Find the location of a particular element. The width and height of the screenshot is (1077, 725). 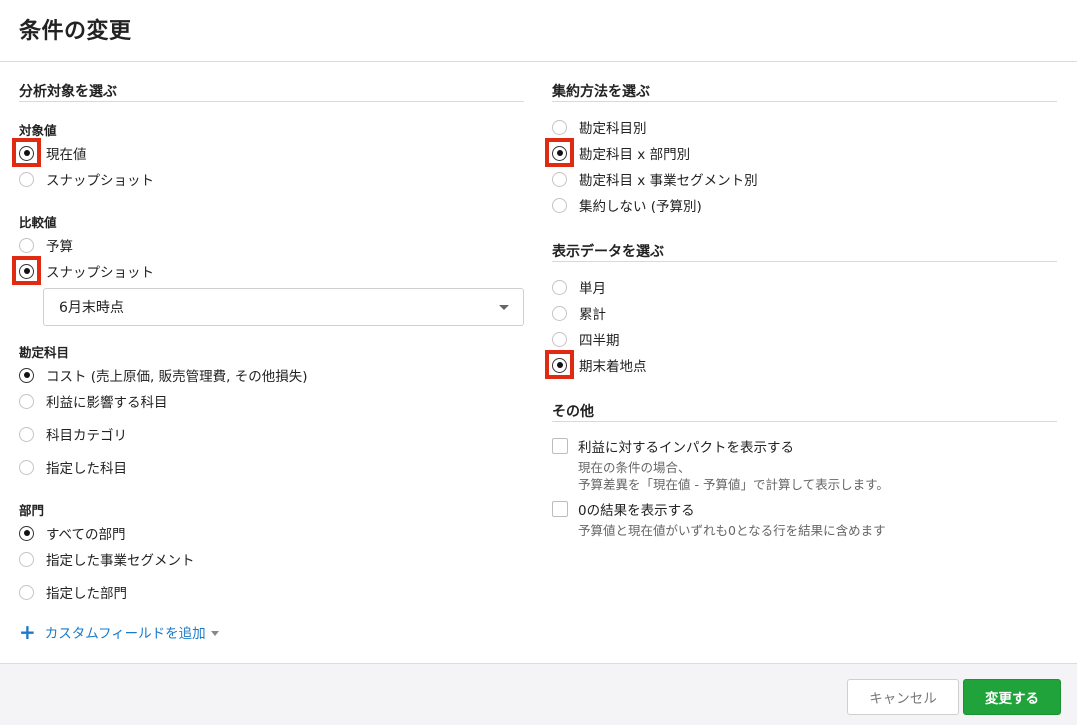

dialog-footer: キャンセル 変更する is located at coordinates (538, 694).